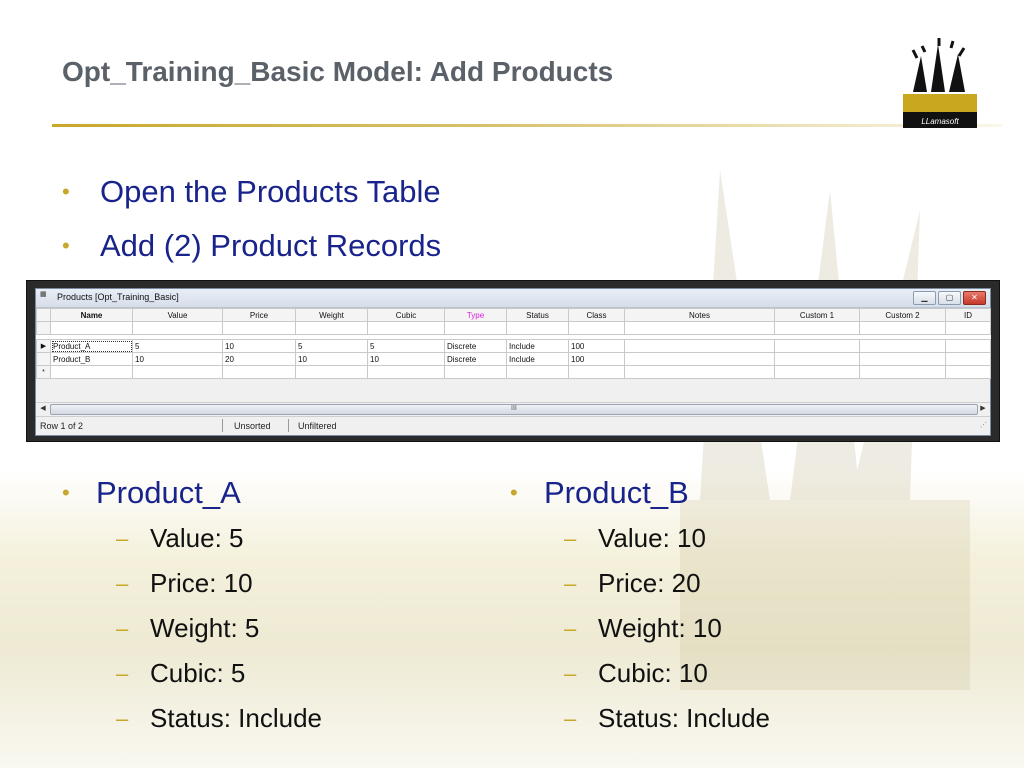 The width and height of the screenshot is (1024, 768). I want to click on sort-status: Unsorted, so click(252, 426).